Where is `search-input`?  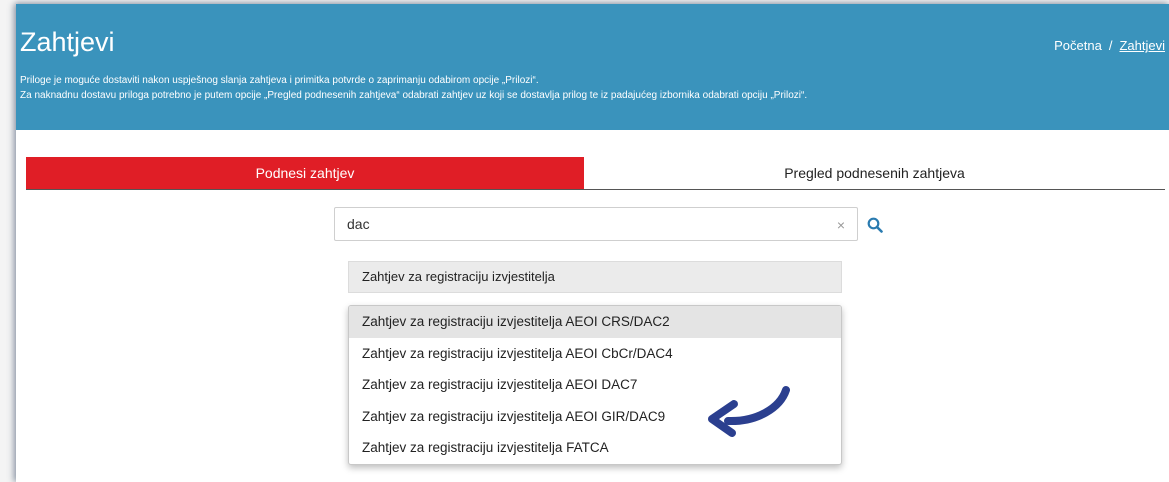 search-input is located at coordinates (575, 224).